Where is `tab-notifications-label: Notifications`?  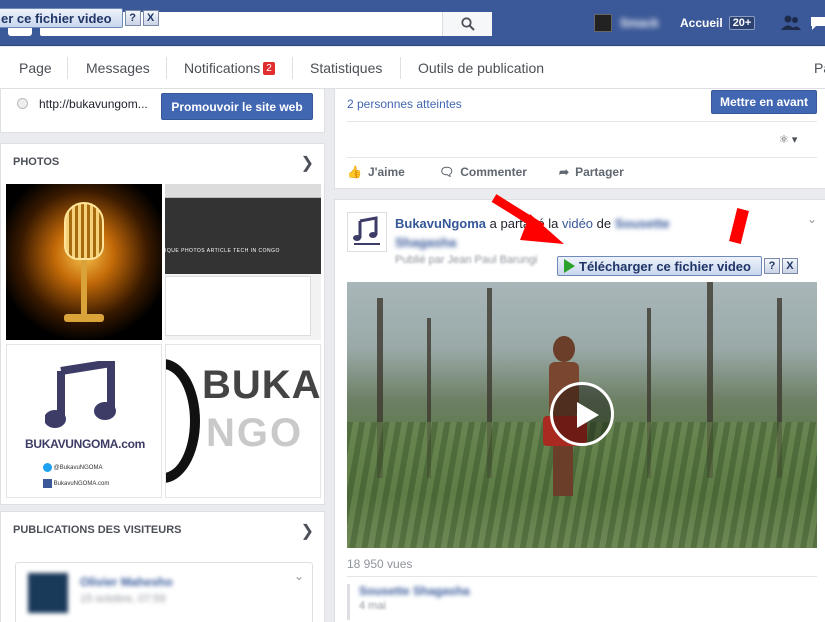 tab-notifications-label: Notifications is located at coordinates (222, 68).